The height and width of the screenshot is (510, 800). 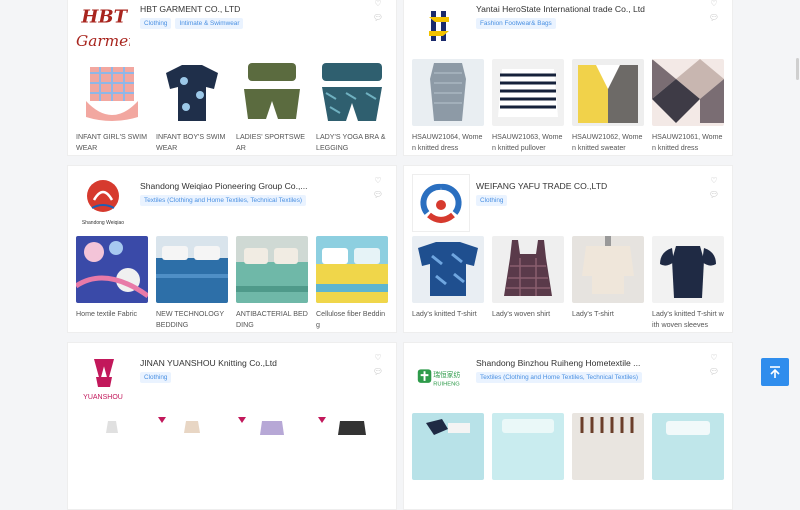 I want to click on product-name: Lady's knitted T-shirt, so click(x=448, y=320).